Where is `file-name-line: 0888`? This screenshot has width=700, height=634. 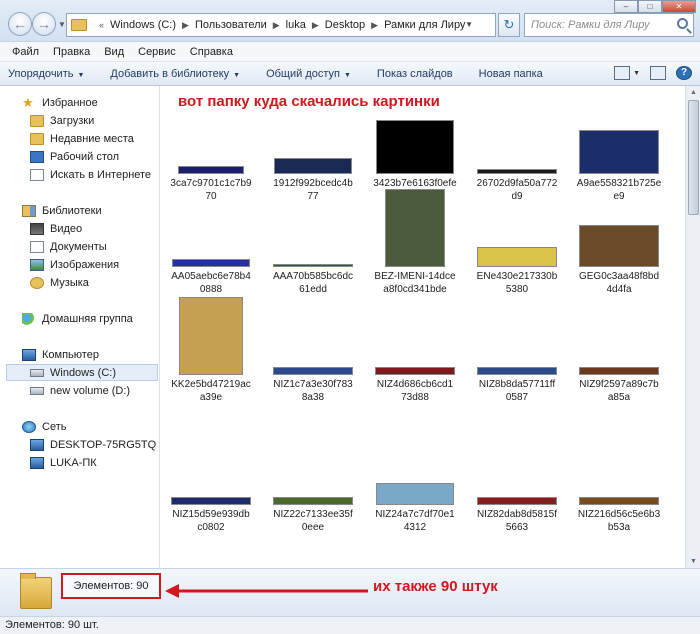
file-name-line: 0888 is located at coordinates (211, 289).